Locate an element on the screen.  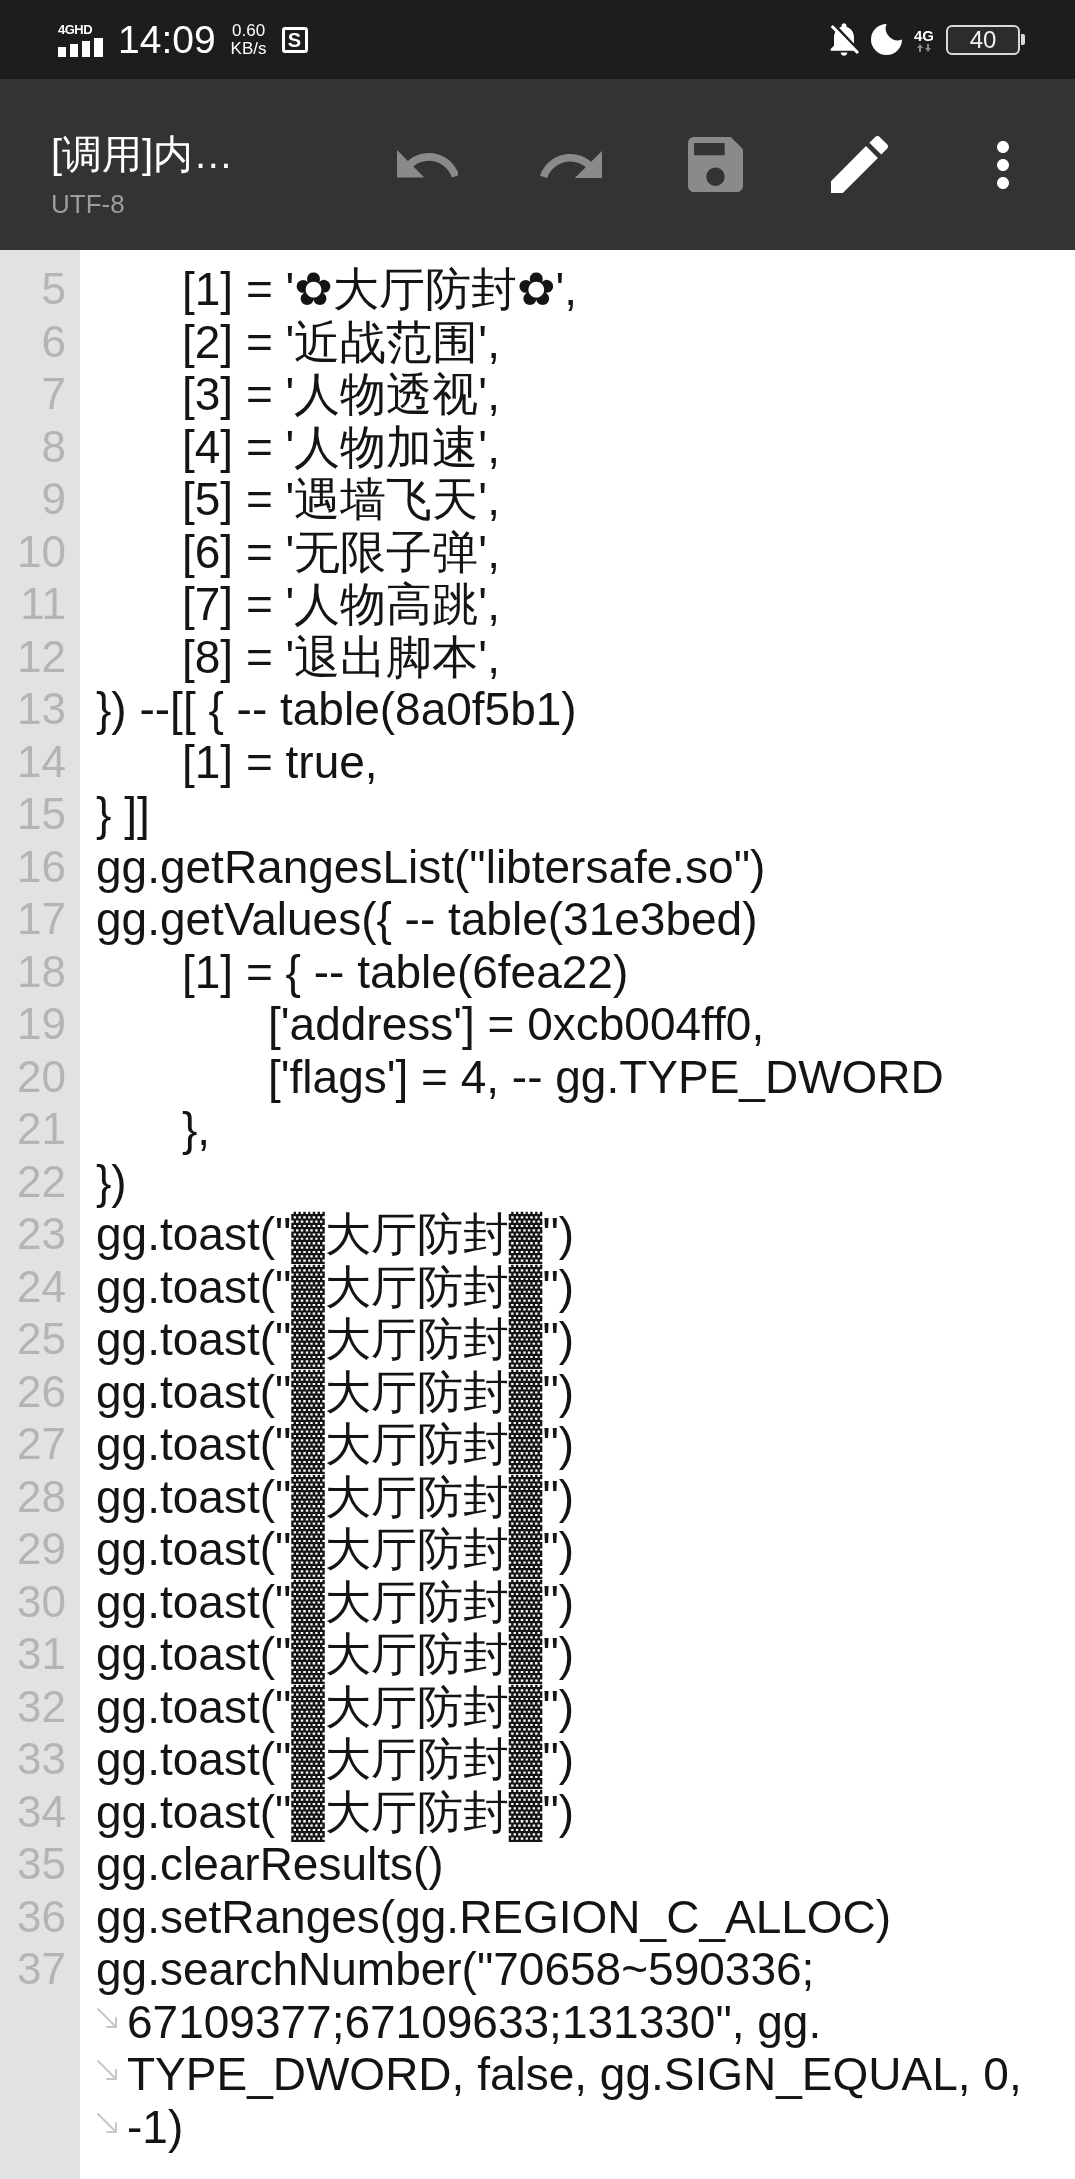
network-speed-unit: KB/s is located at coordinates (248, 48).